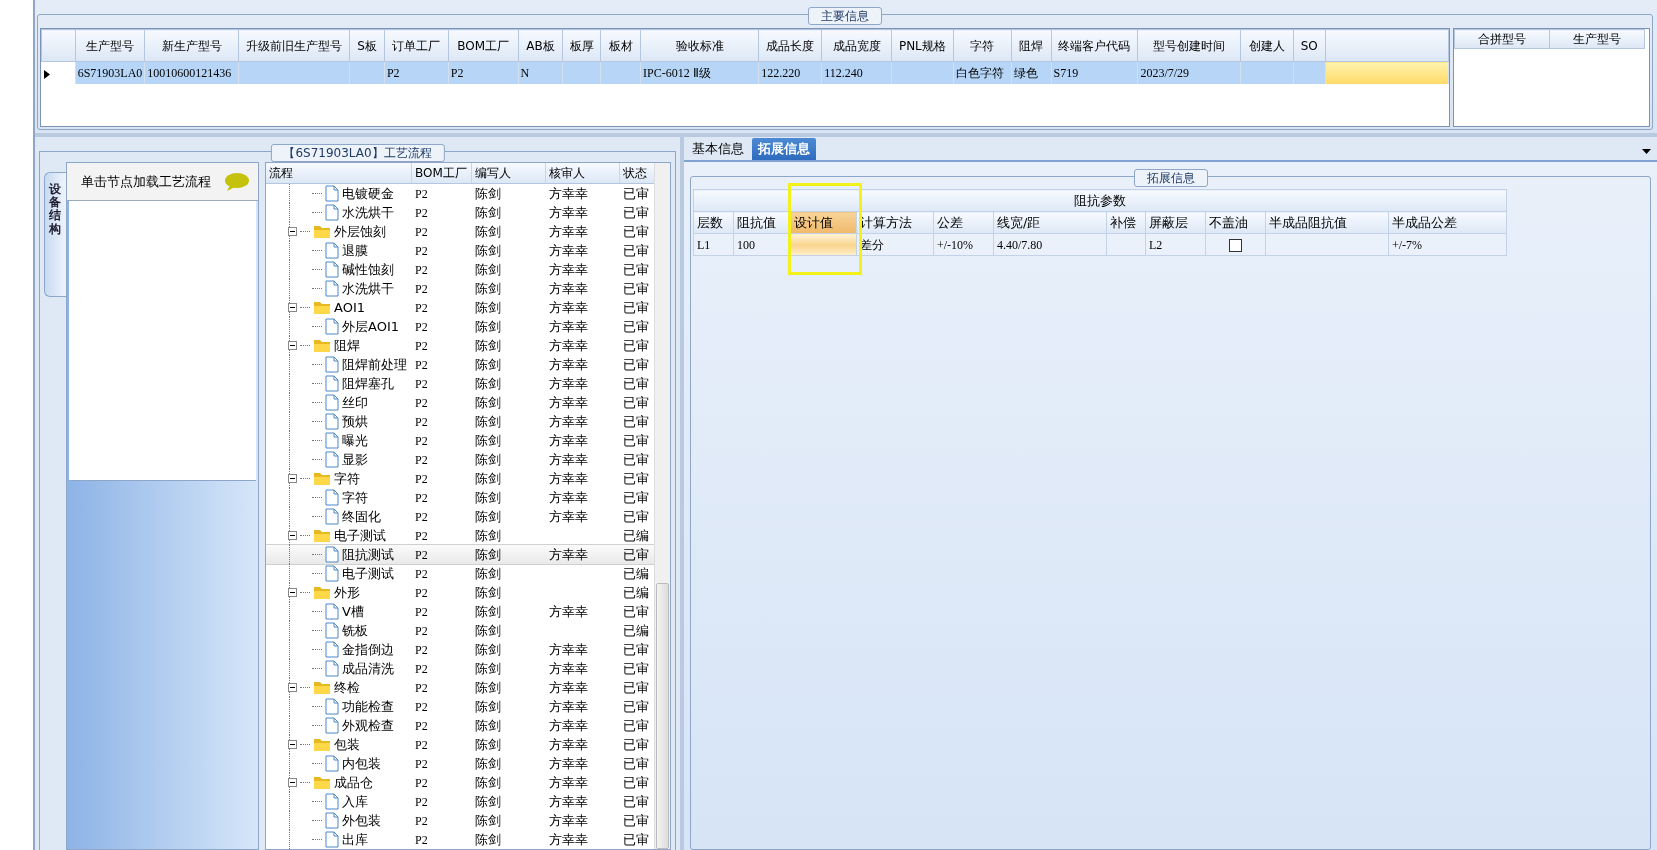 Image resolution: width=1657 pixels, height=850 pixels. I want to click on tree-node-label: 预烘, so click(355, 421).